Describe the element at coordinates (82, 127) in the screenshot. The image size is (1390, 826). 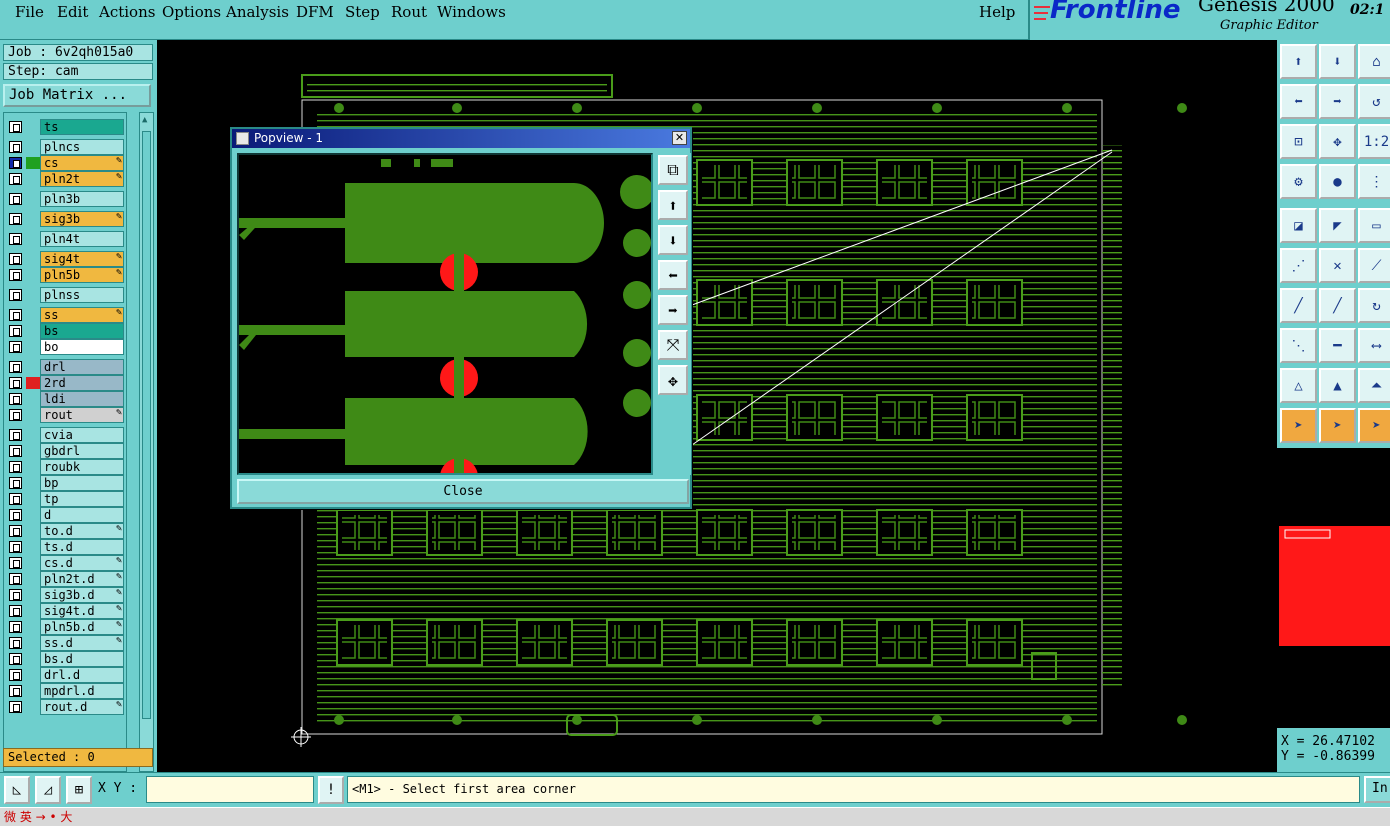
I see `layer-name: ts` at that location.